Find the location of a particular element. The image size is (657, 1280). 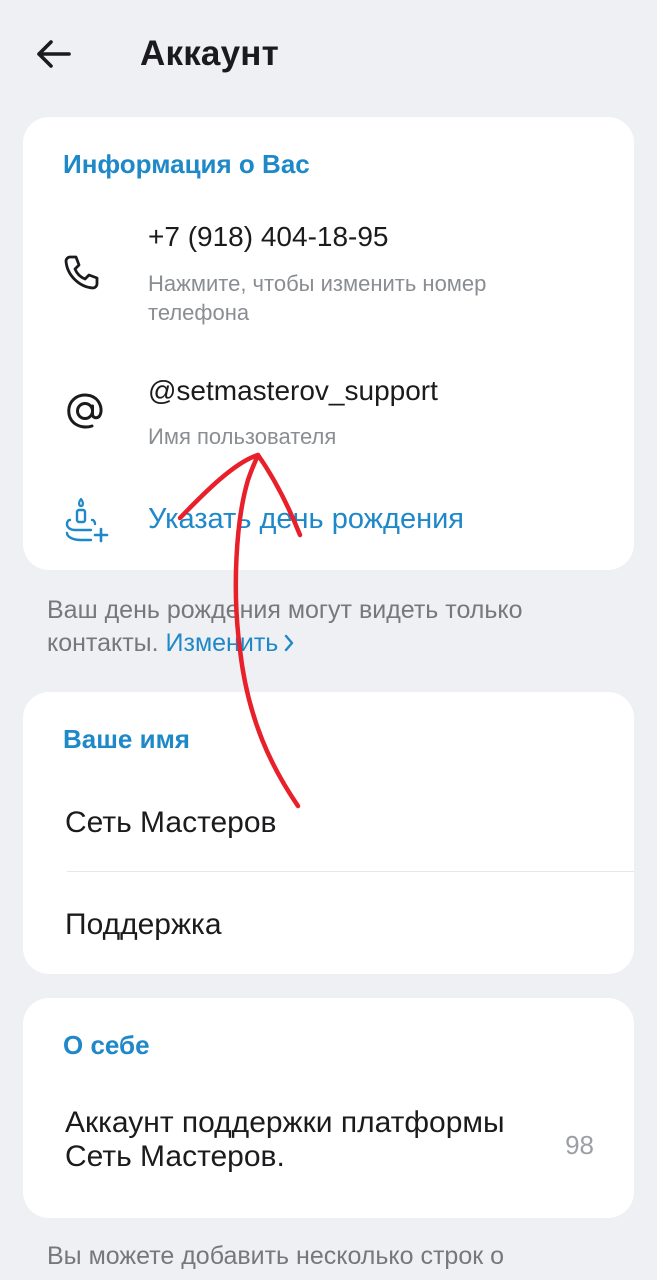

page-title: Аккаунт is located at coordinates (209, 53).